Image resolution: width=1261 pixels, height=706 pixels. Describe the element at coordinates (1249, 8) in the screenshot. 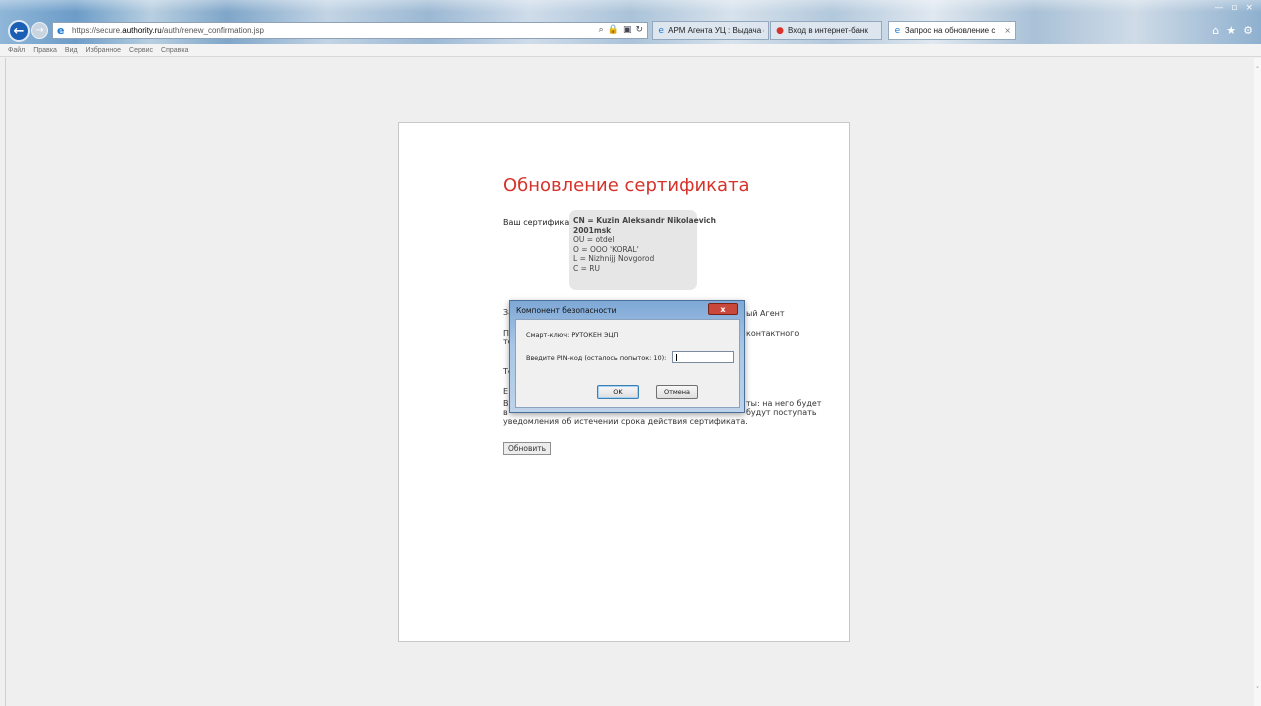

I see `close-window-icon: ×` at that location.